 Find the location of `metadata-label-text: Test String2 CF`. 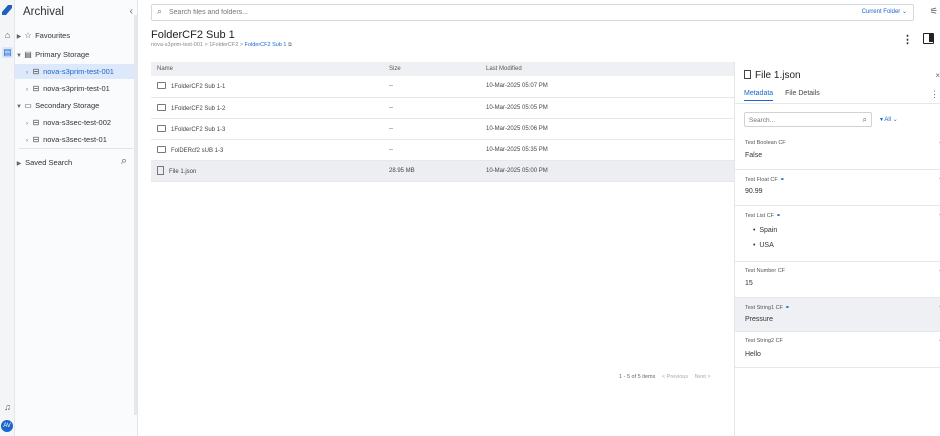

metadata-label-text: Test String2 CF is located at coordinates (764, 341).